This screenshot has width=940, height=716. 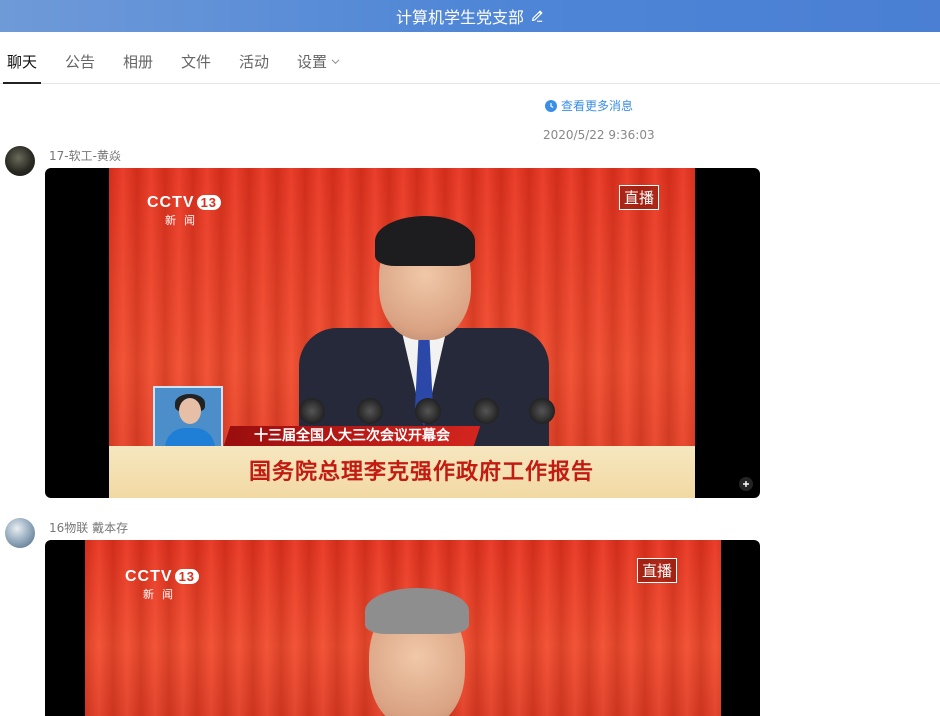 What do you see at coordinates (599, 135) in the screenshot?
I see `message-timestamp: 2020/5/22 9:36:03` at bounding box center [599, 135].